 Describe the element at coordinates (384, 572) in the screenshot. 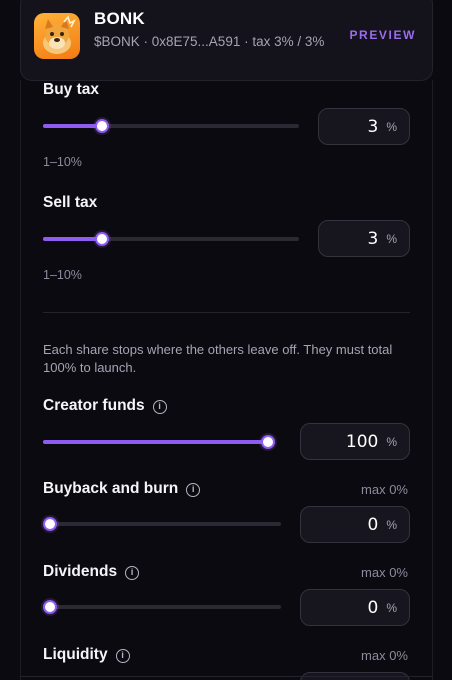

I see `dividends-max-note: max 0%` at that location.